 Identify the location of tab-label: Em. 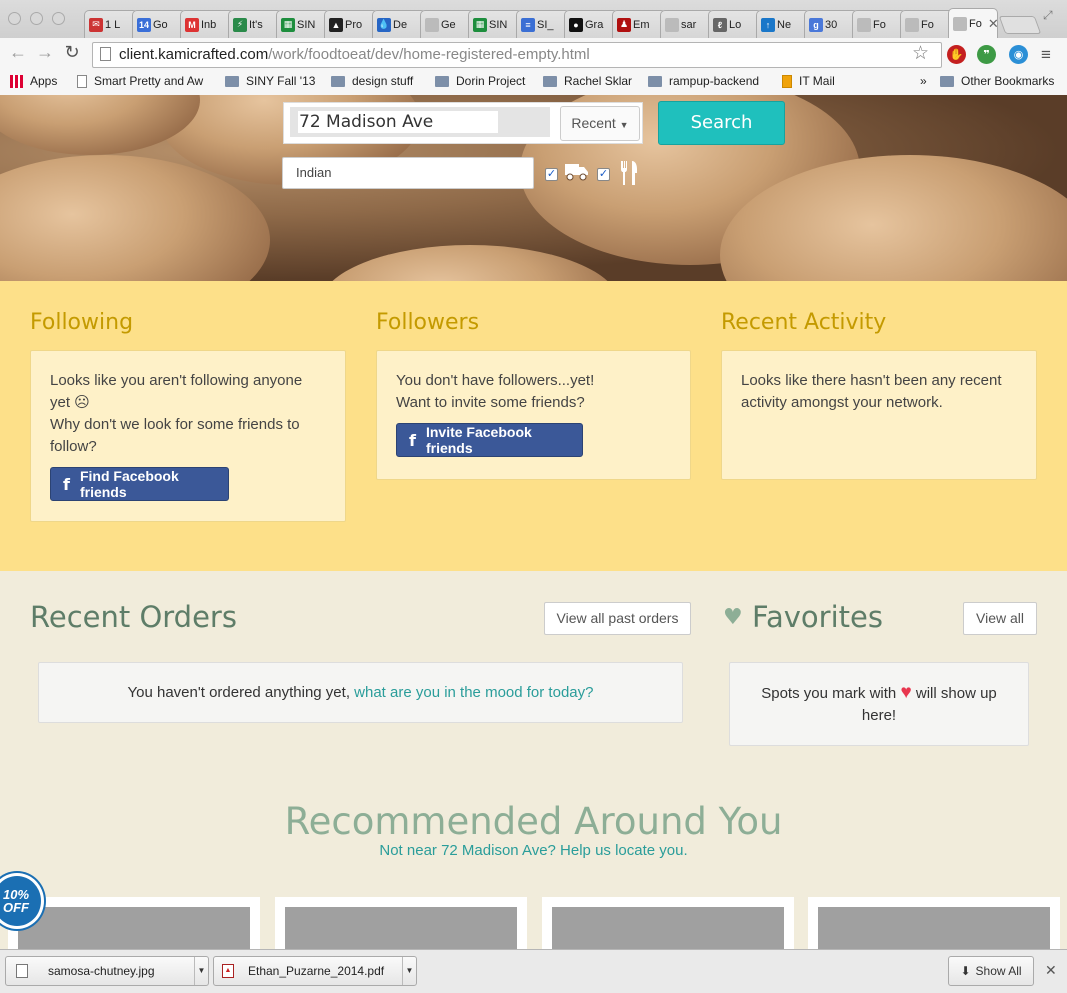
(641, 24).